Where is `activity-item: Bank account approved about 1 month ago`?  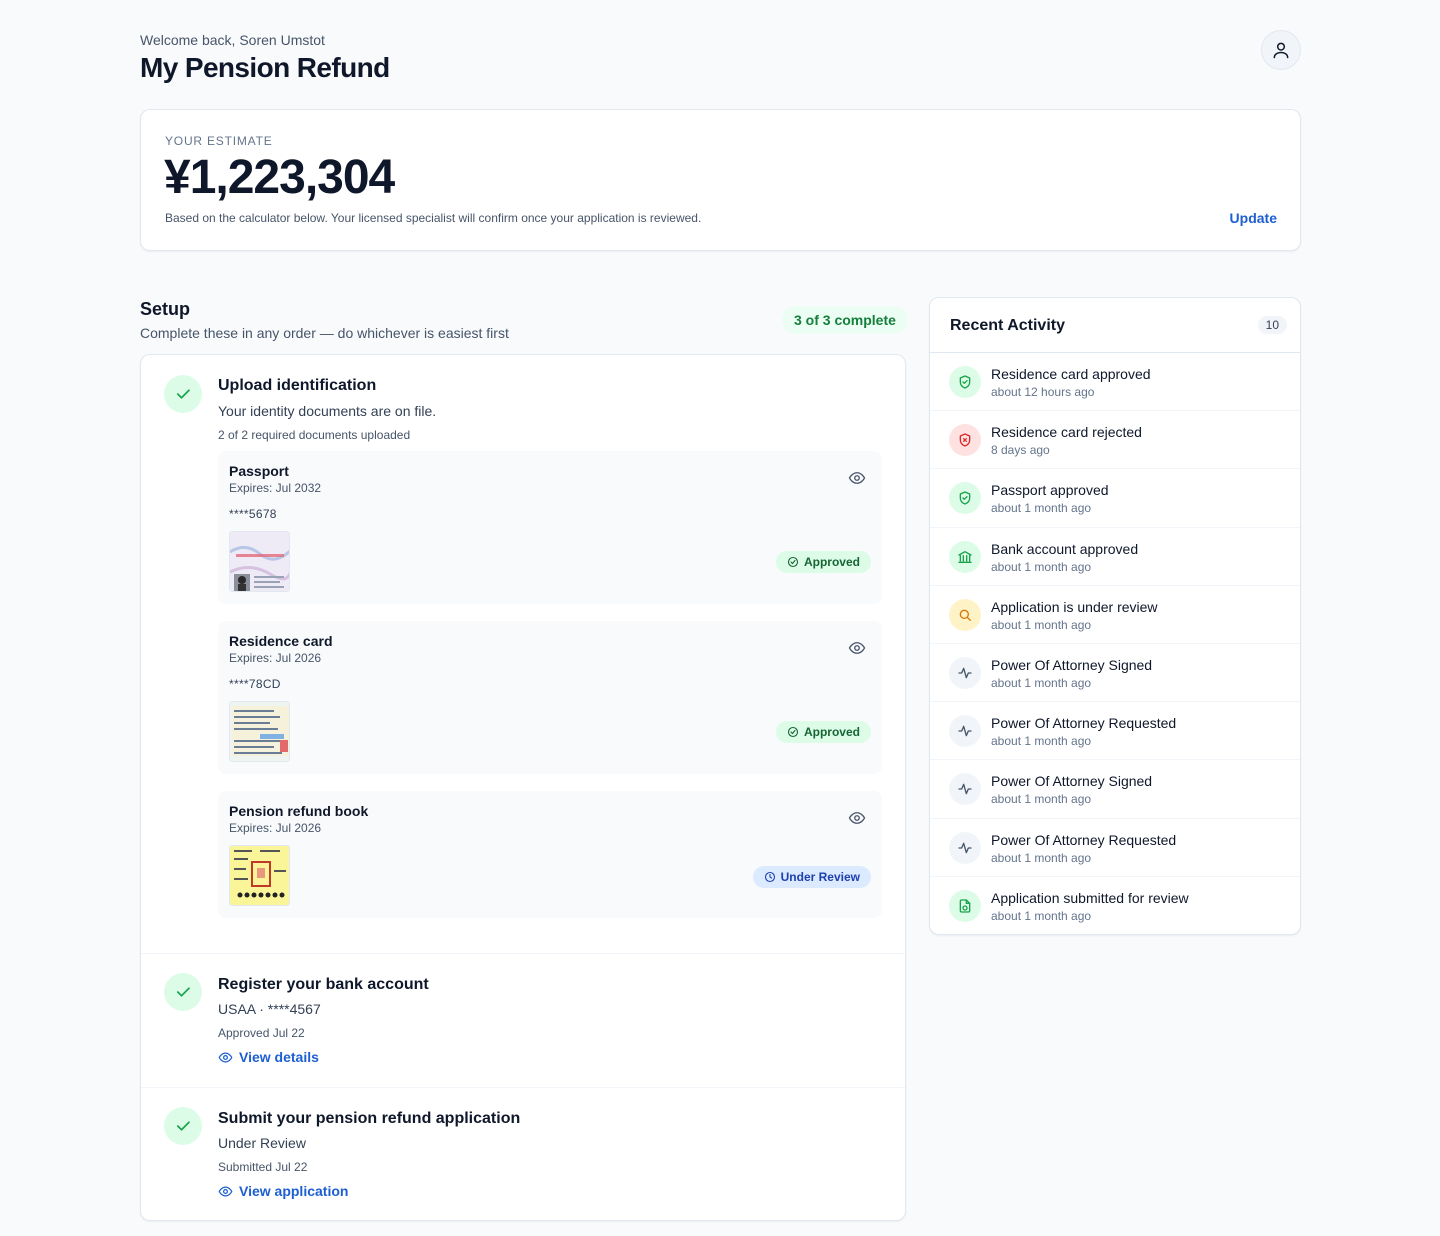 activity-item: Bank account approved about 1 month ago is located at coordinates (1115, 557).